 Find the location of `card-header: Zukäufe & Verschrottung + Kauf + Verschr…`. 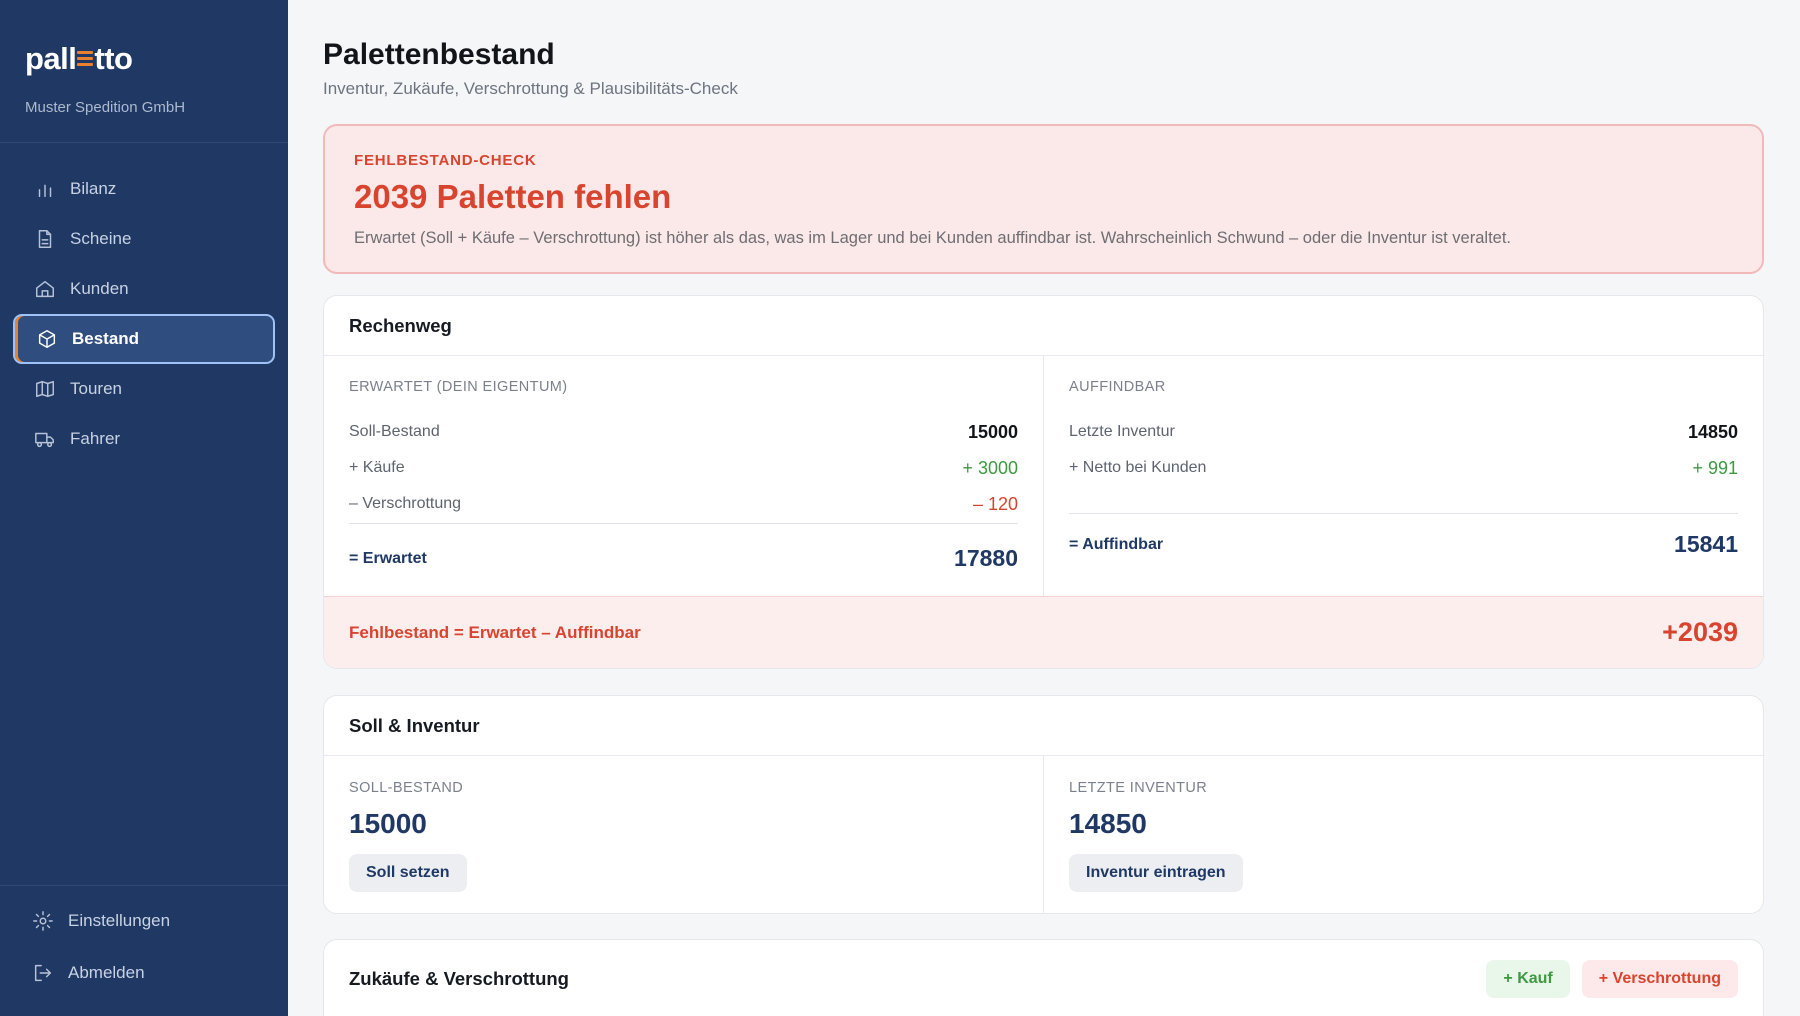

card-header: Zukäufe & Verschrottung + Kauf + Verschr… is located at coordinates (1043, 978).